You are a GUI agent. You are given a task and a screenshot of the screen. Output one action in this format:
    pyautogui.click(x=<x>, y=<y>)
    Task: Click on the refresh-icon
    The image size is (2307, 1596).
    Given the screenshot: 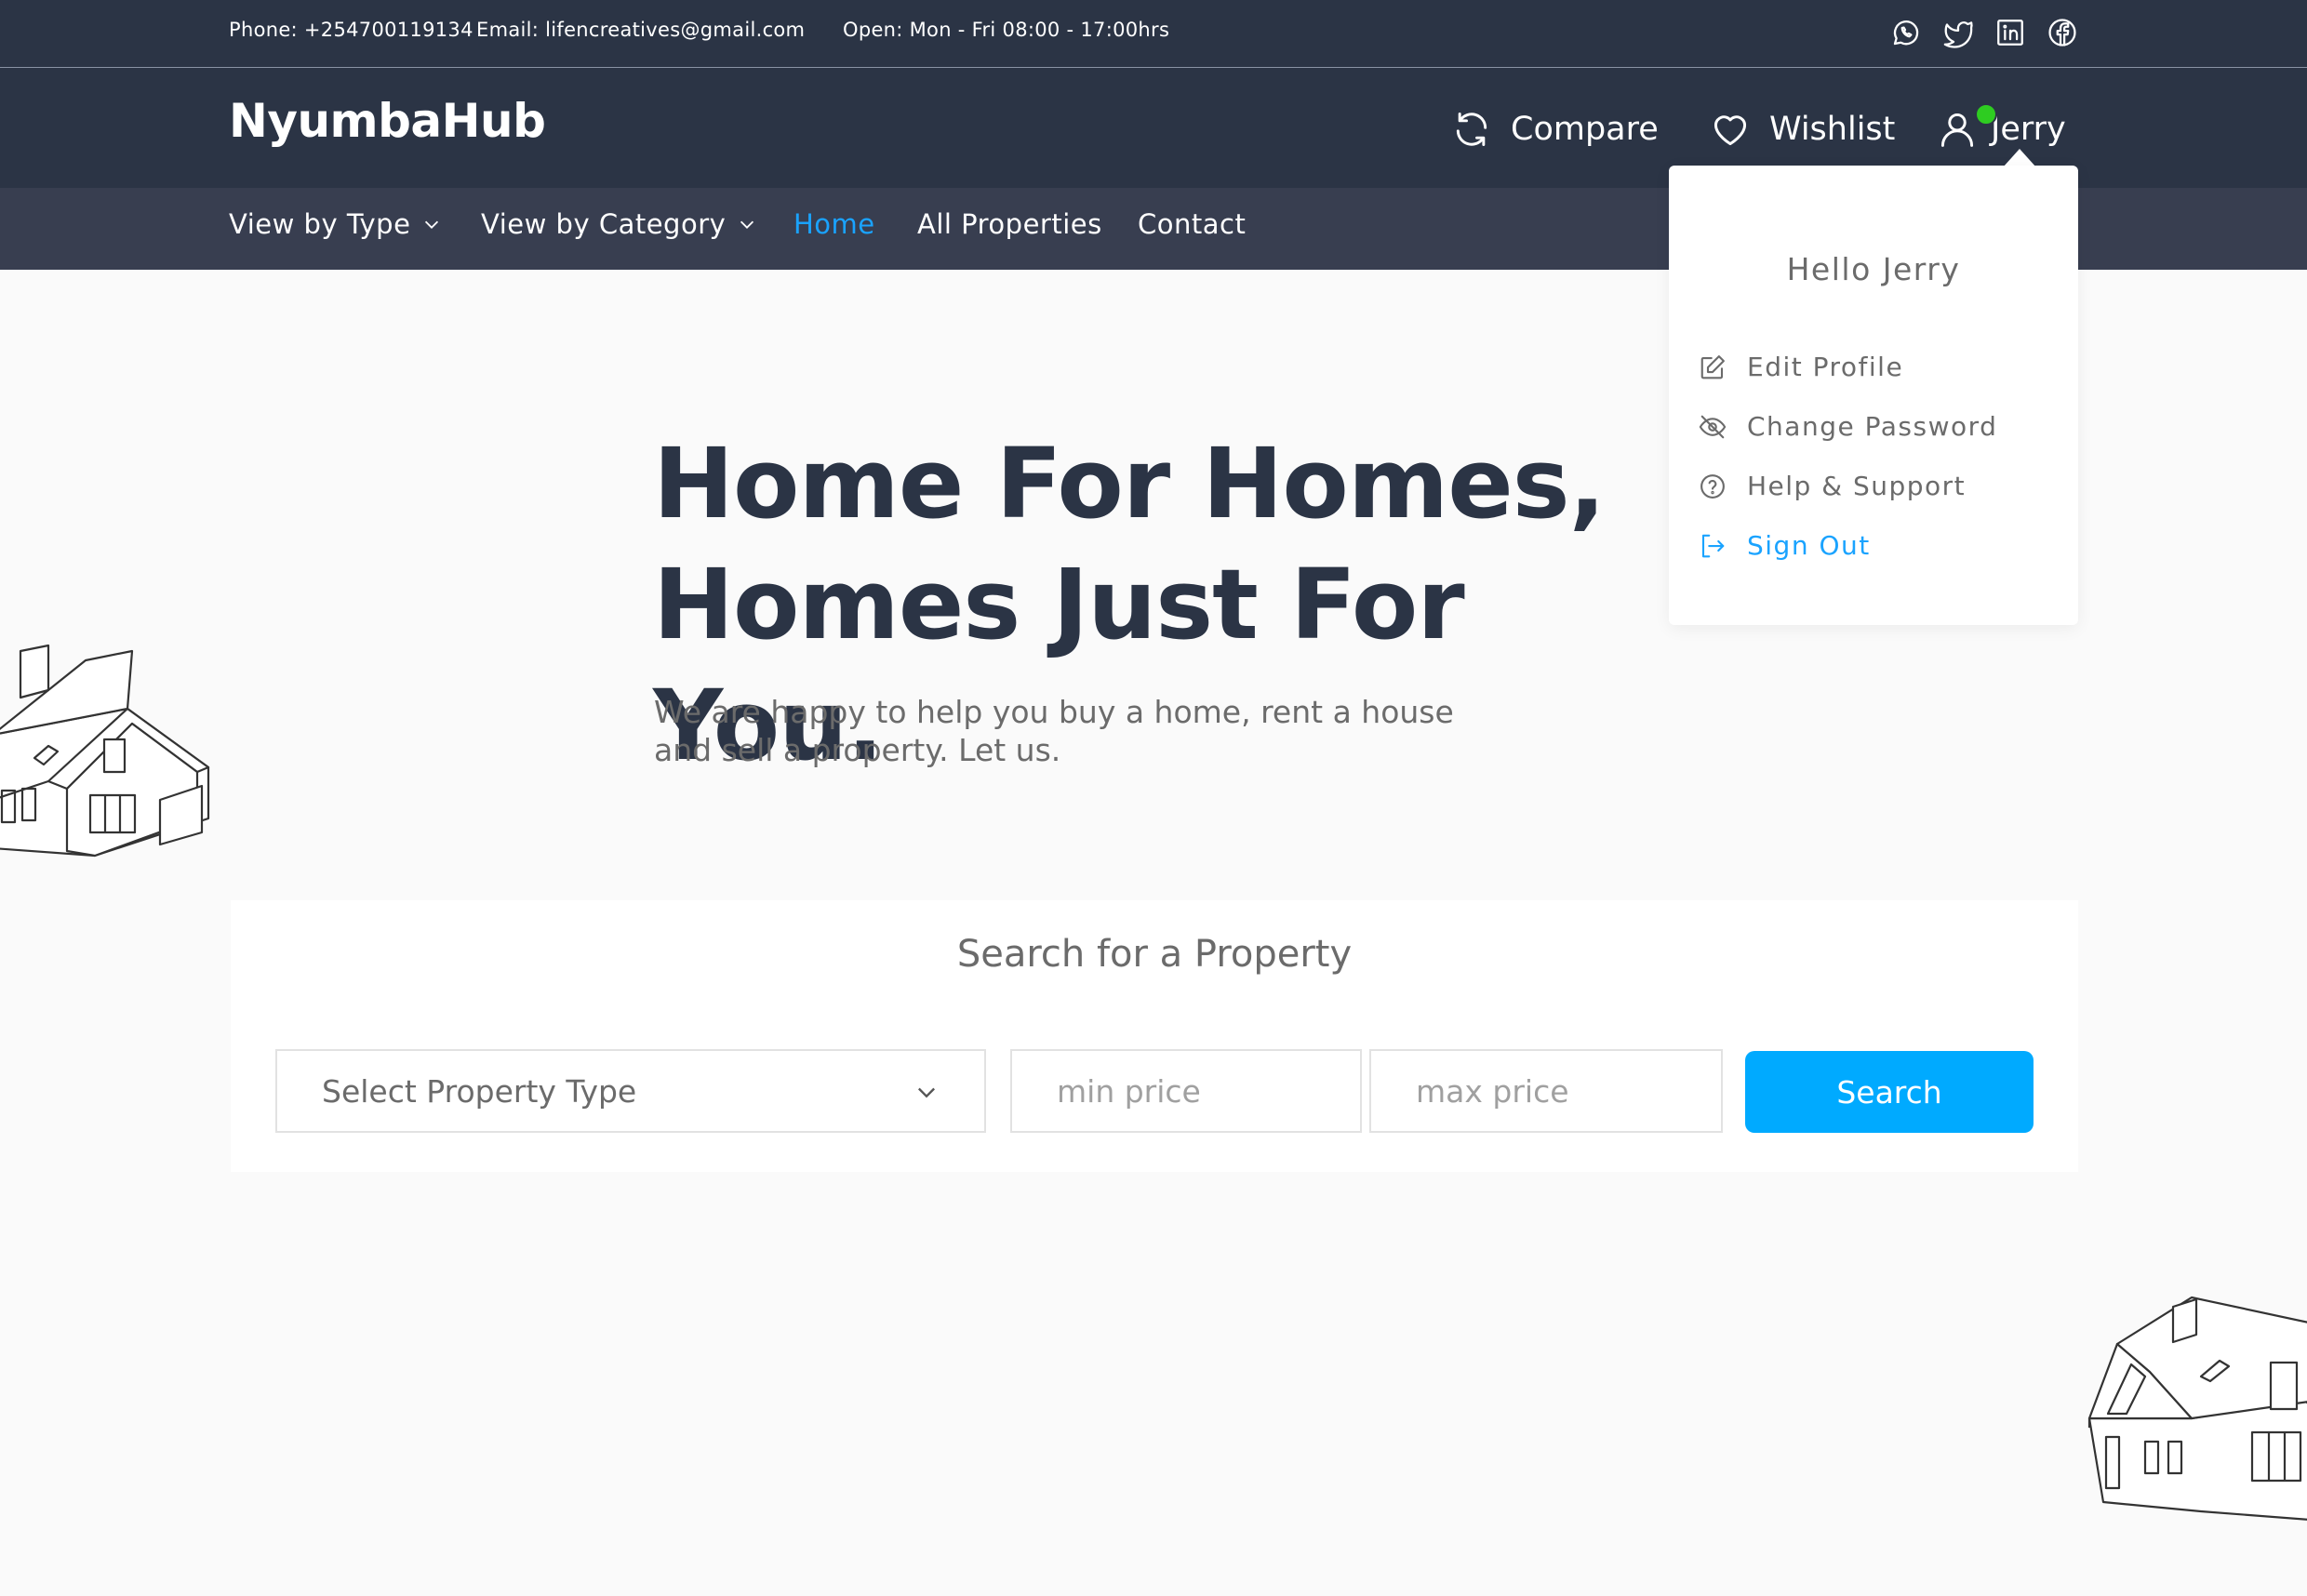 What is the action you would take?
    pyautogui.click(x=1472, y=130)
    